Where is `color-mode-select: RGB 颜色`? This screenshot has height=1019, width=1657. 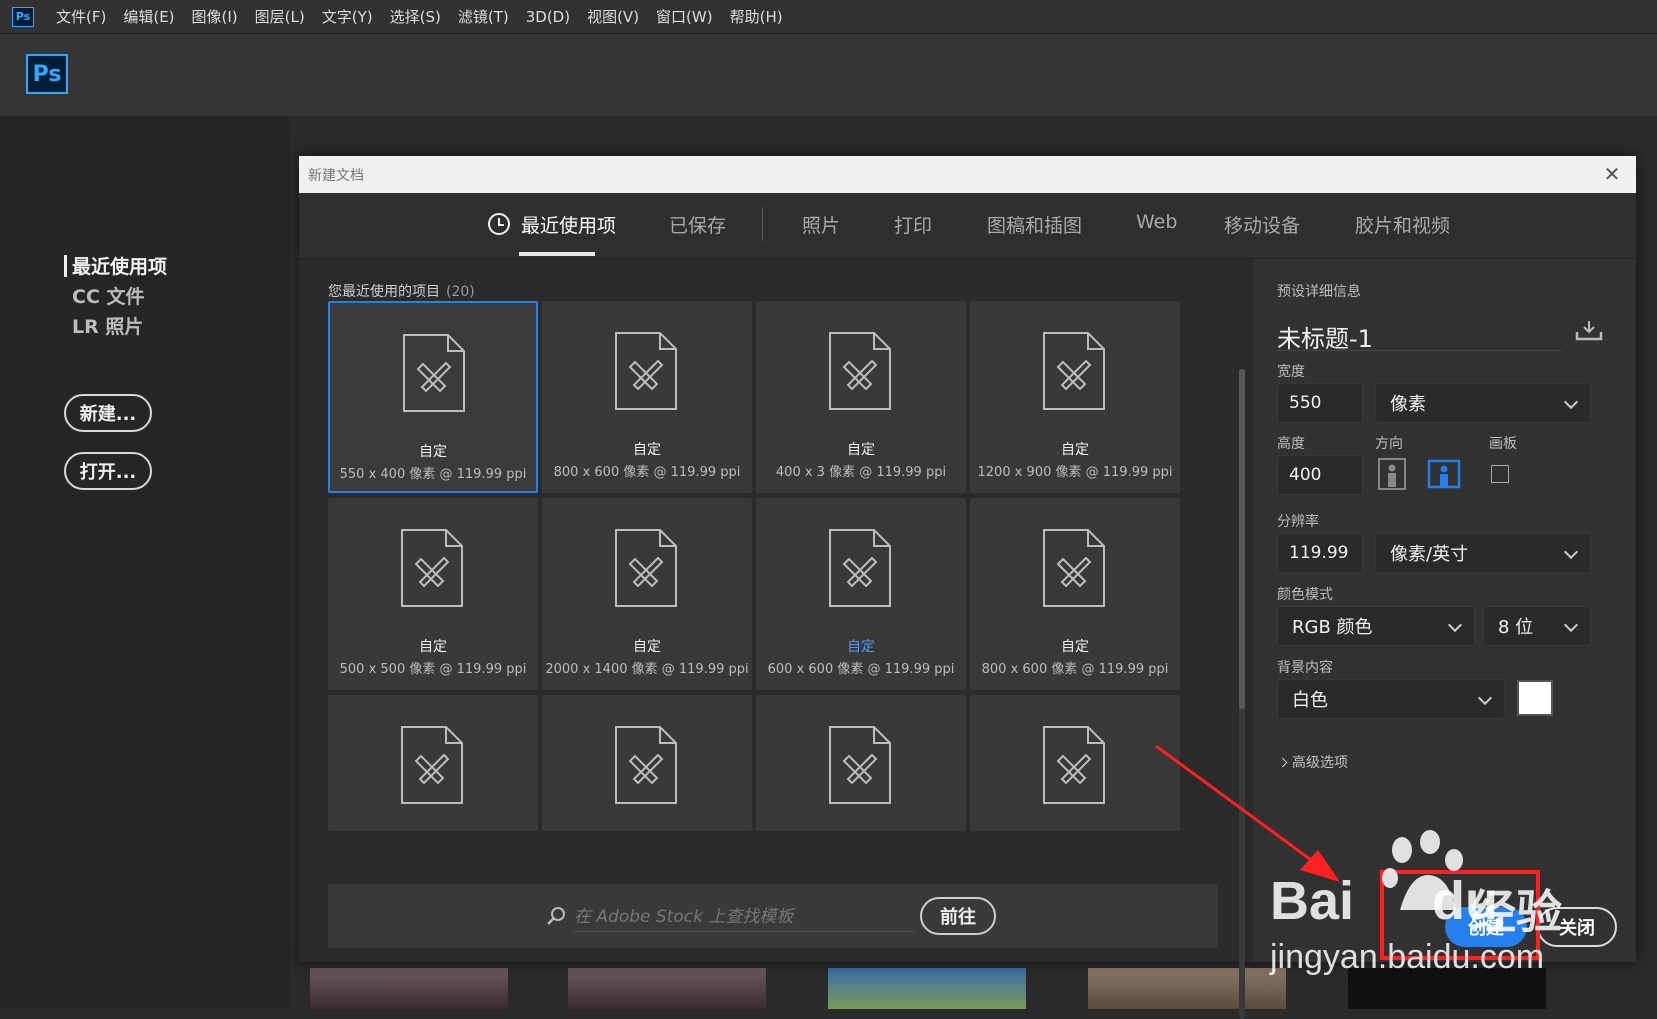
color-mode-select: RGB 颜色 is located at coordinates (1376, 626).